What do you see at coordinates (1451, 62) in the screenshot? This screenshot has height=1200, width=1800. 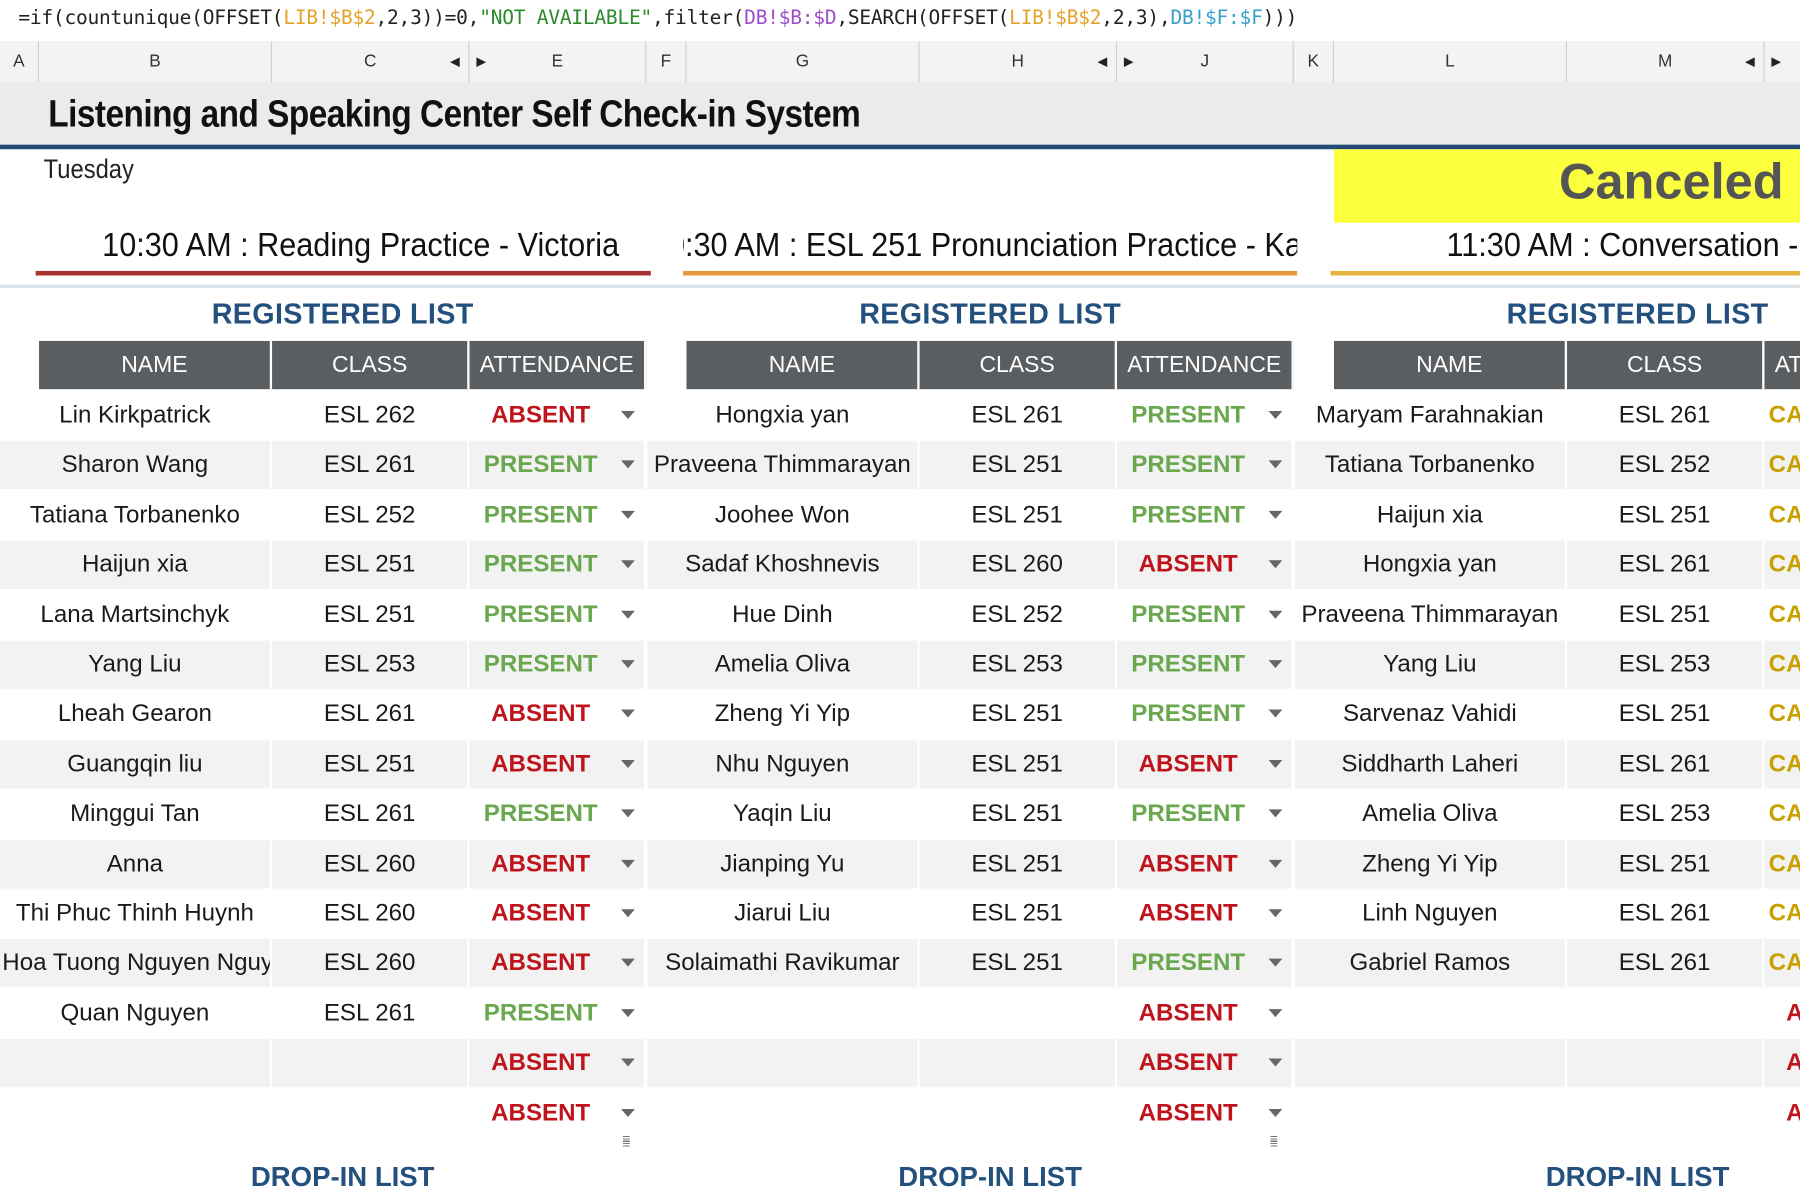 I see `column-header-l: L` at bounding box center [1451, 62].